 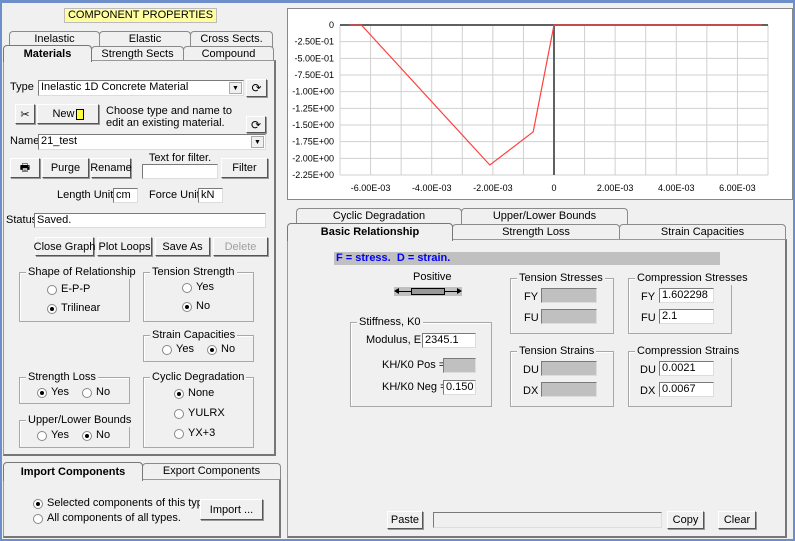 What do you see at coordinates (531, 370) in the screenshot?
I see `tst-du-label: DU` at bounding box center [531, 370].